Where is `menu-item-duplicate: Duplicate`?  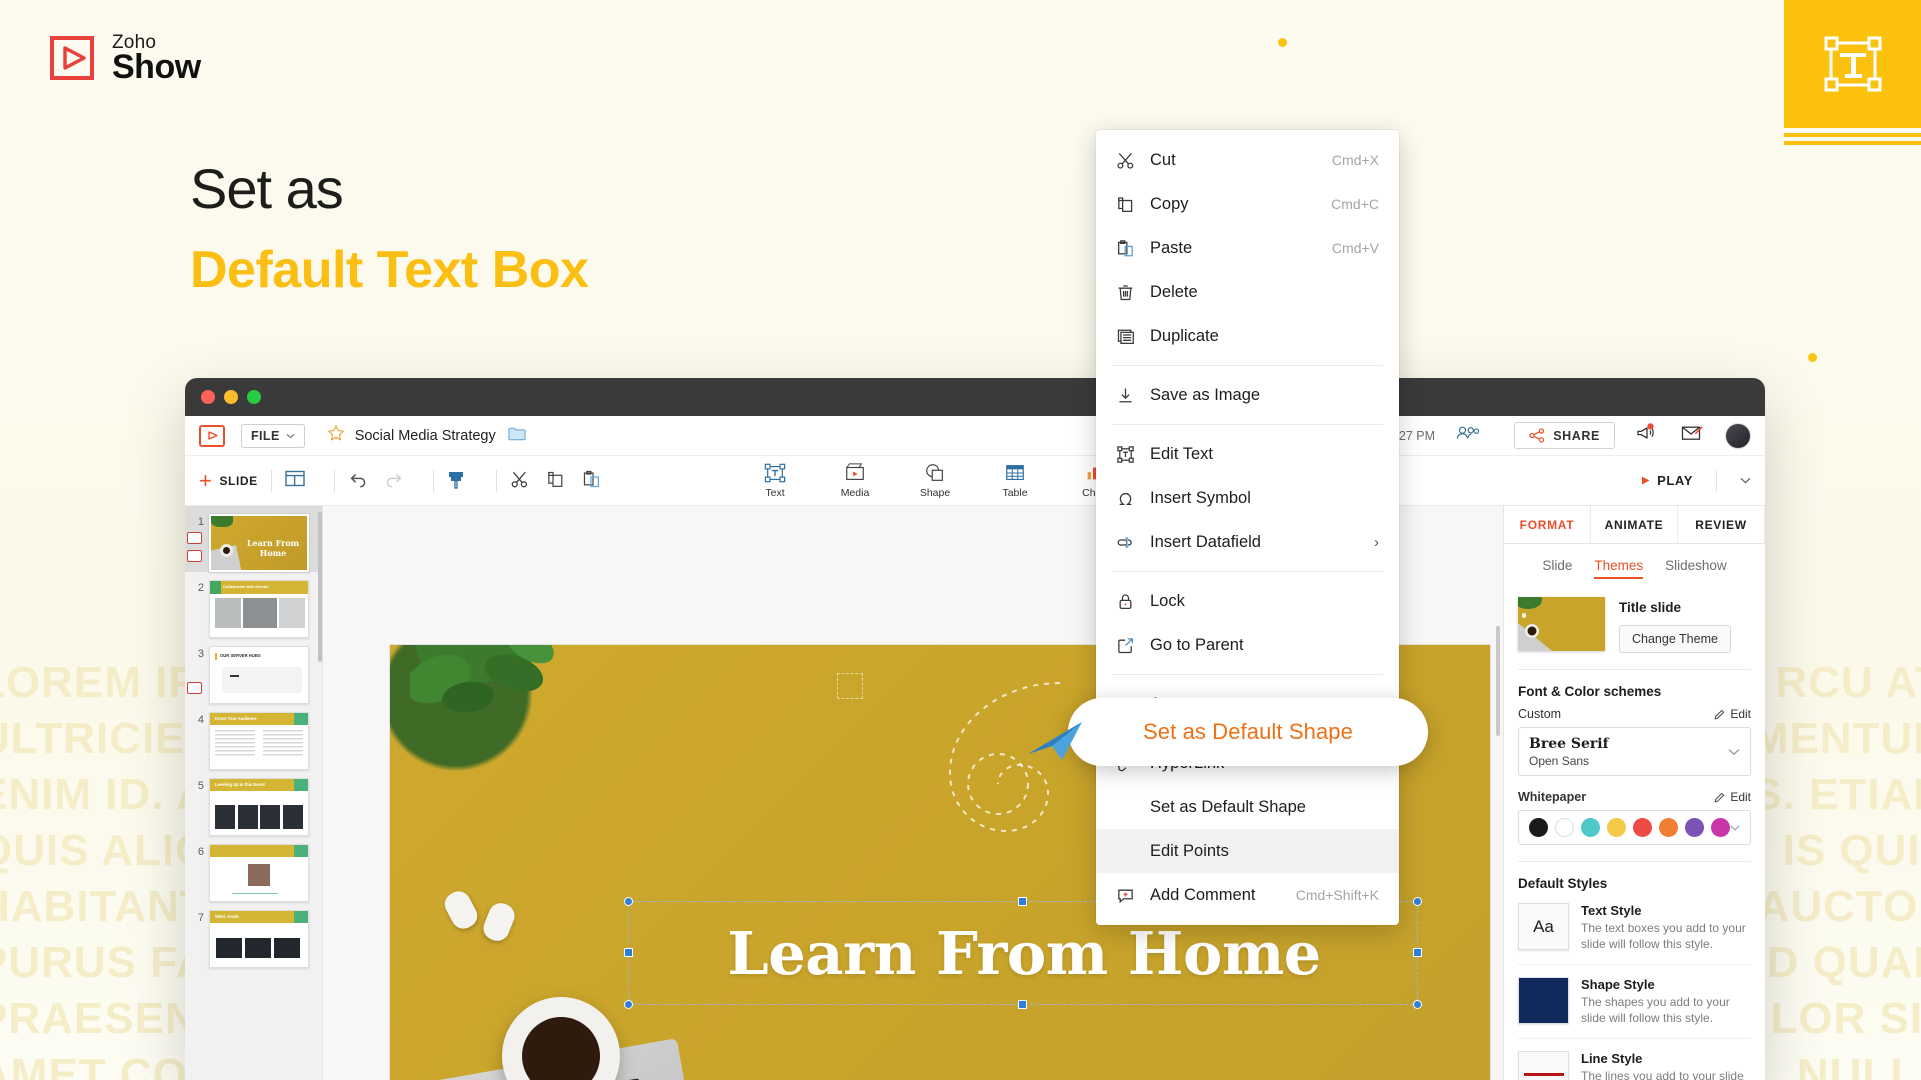 menu-item-duplicate: Duplicate is located at coordinates (1247, 336).